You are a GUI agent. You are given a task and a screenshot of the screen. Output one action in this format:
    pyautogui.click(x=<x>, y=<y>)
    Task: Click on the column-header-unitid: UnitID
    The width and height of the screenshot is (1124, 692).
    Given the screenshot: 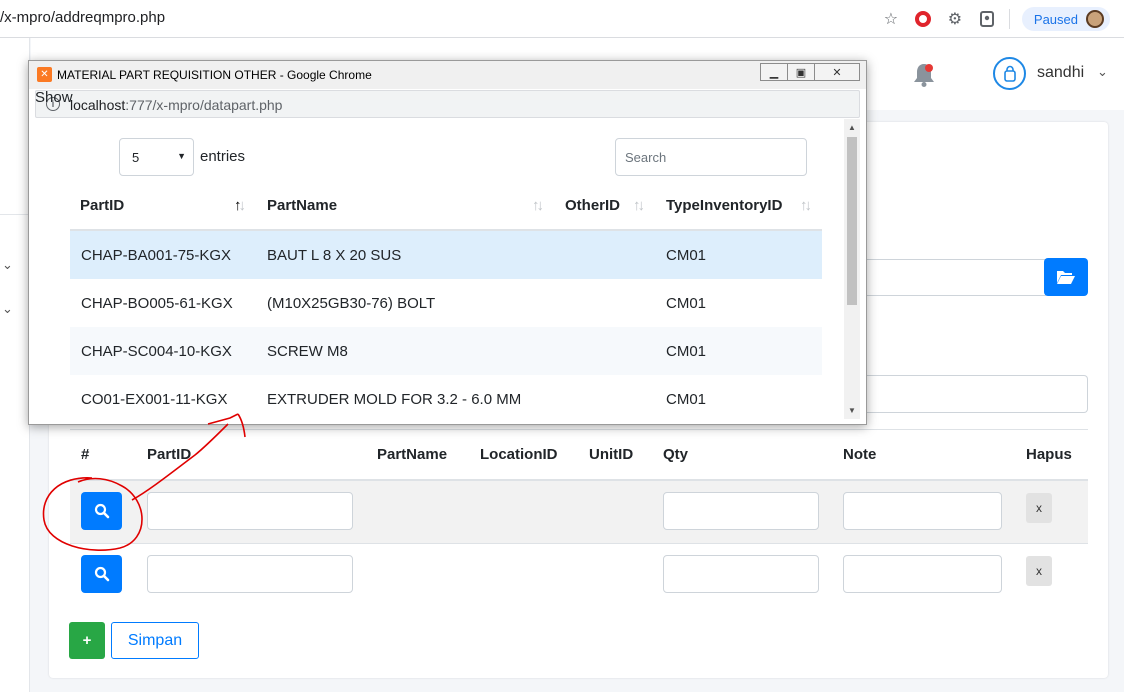 What is the action you would take?
    pyautogui.click(x=611, y=454)
    